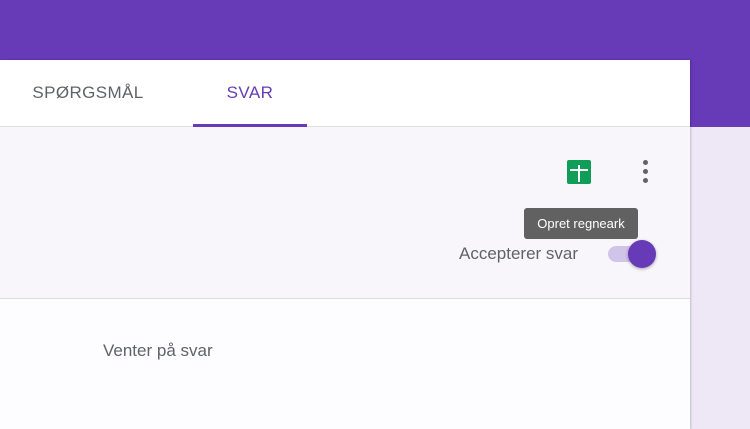 The height and width of the screenshot is (429, 750). I want to click on create-spreadsheet-button, so click(579, 172).